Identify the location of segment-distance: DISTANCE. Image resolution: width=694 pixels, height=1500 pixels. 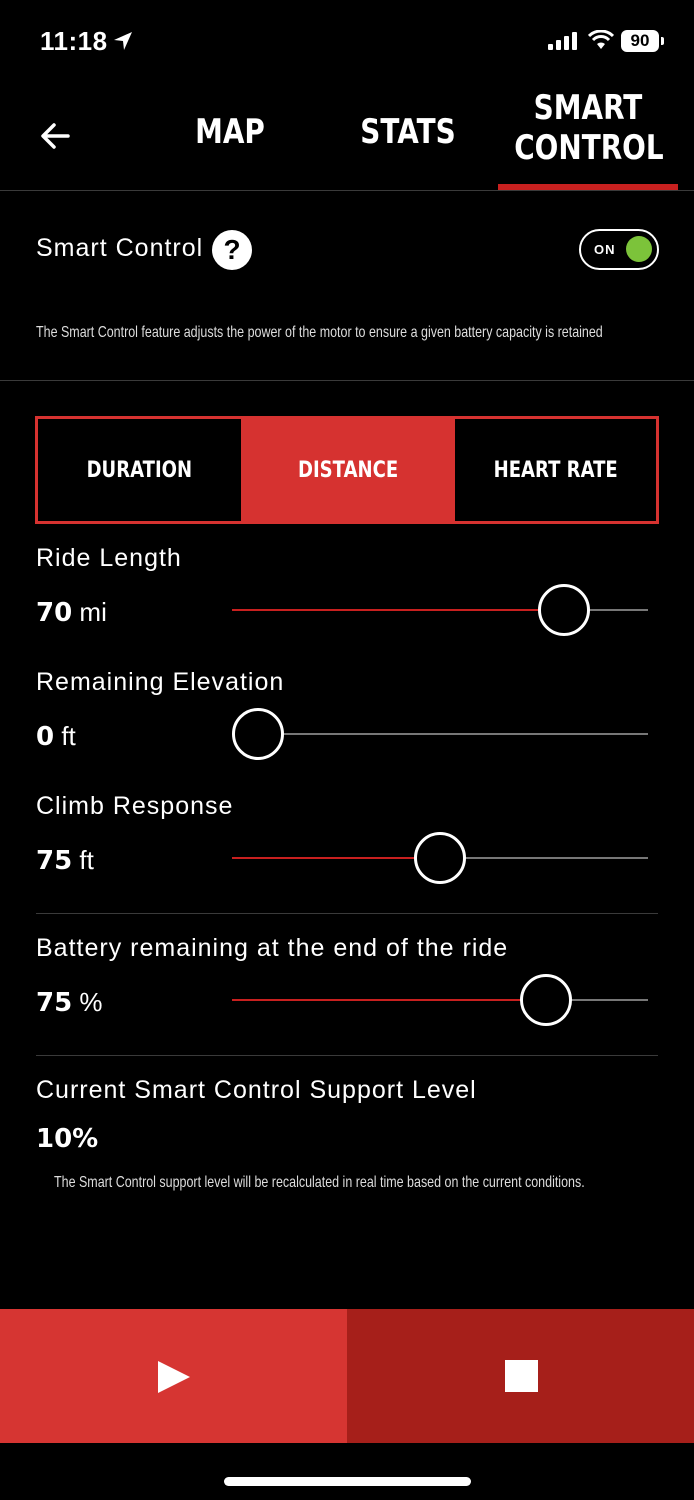
(348, 470).